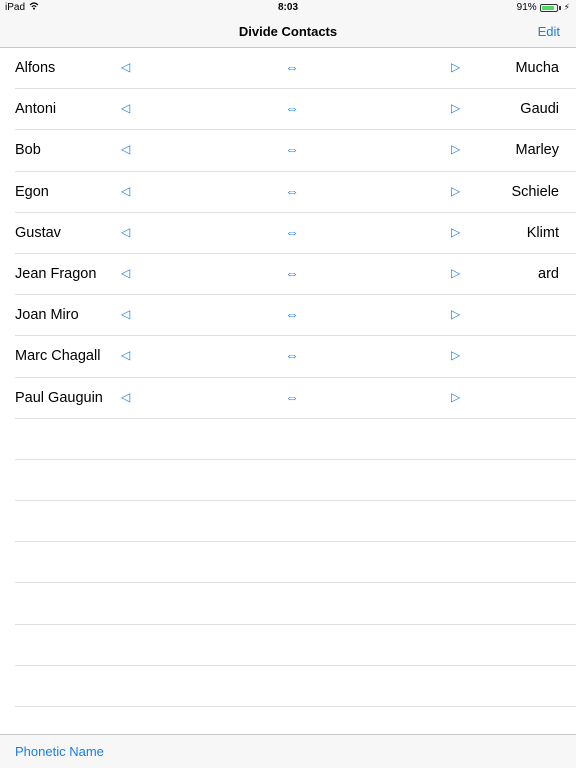  I want to click on first-name-label: Antoni, so click(36, 109).